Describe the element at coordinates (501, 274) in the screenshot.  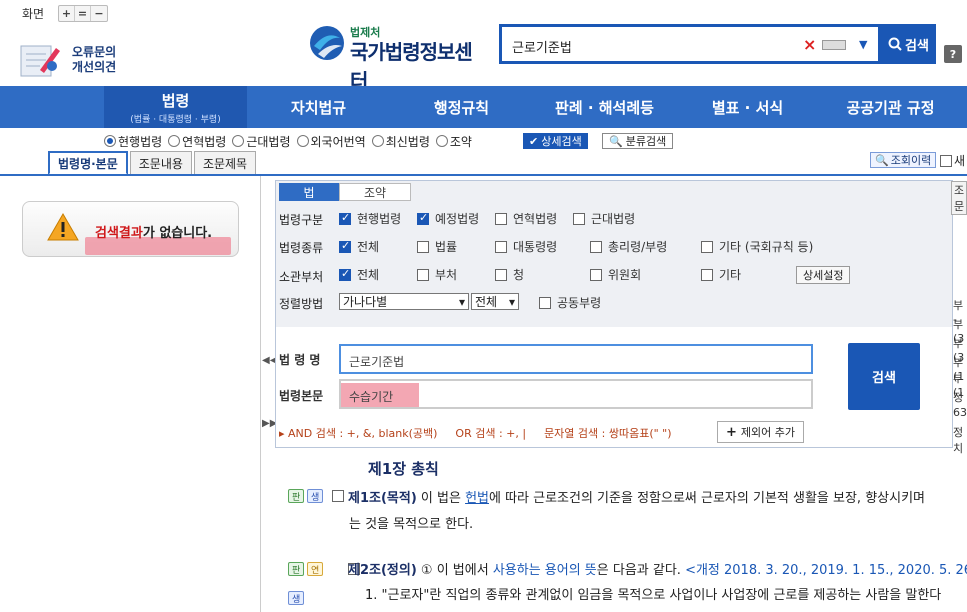
I see `dept-agency-check` at that location.